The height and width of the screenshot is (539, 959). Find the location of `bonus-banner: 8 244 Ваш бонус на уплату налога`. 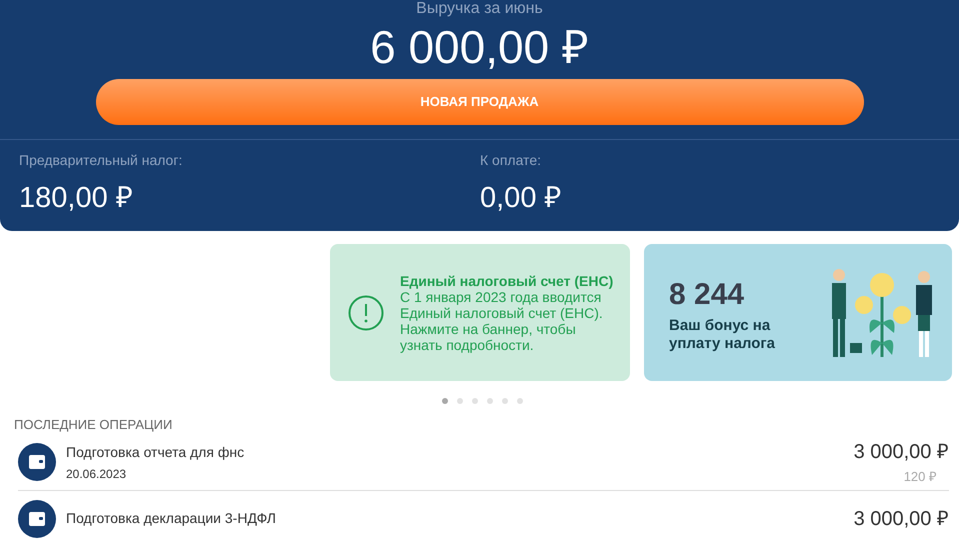

bonus-banner: 8 244 Ваш бонус на уплату налога is located at coordinates (798, 312).